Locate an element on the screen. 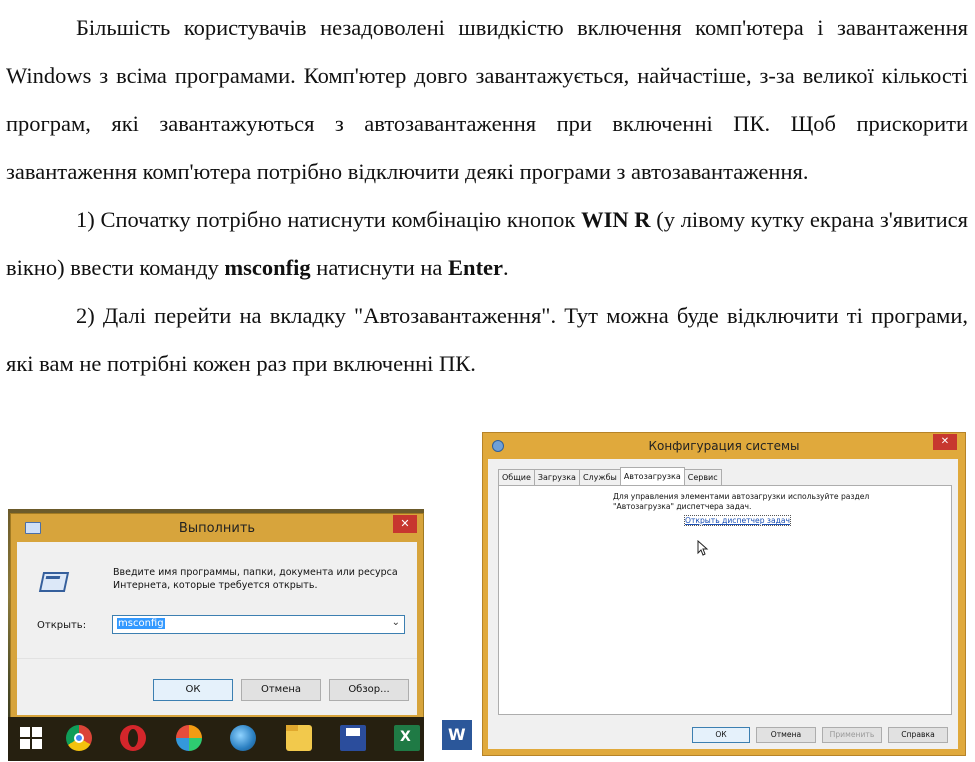 Image resolution: width=975 pixels, height=762 pixels. run-title: Выполнить is located at coordinates (217, 528).